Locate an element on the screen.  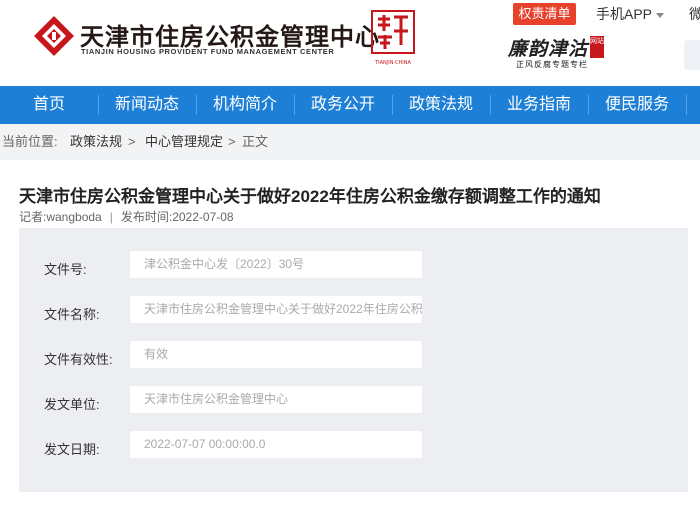
nav-item-about: 机构简介 is located at coordinates (245, 105).